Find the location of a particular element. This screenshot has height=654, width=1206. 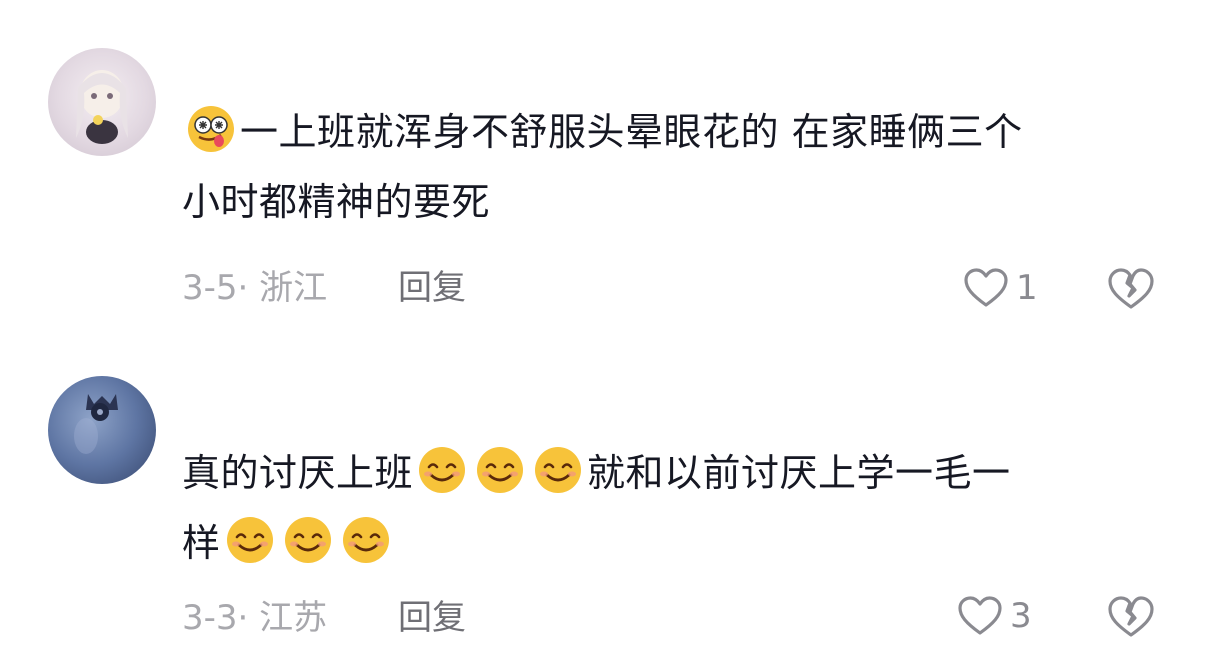

like-button: 3 is located at coordinates (994, 616).